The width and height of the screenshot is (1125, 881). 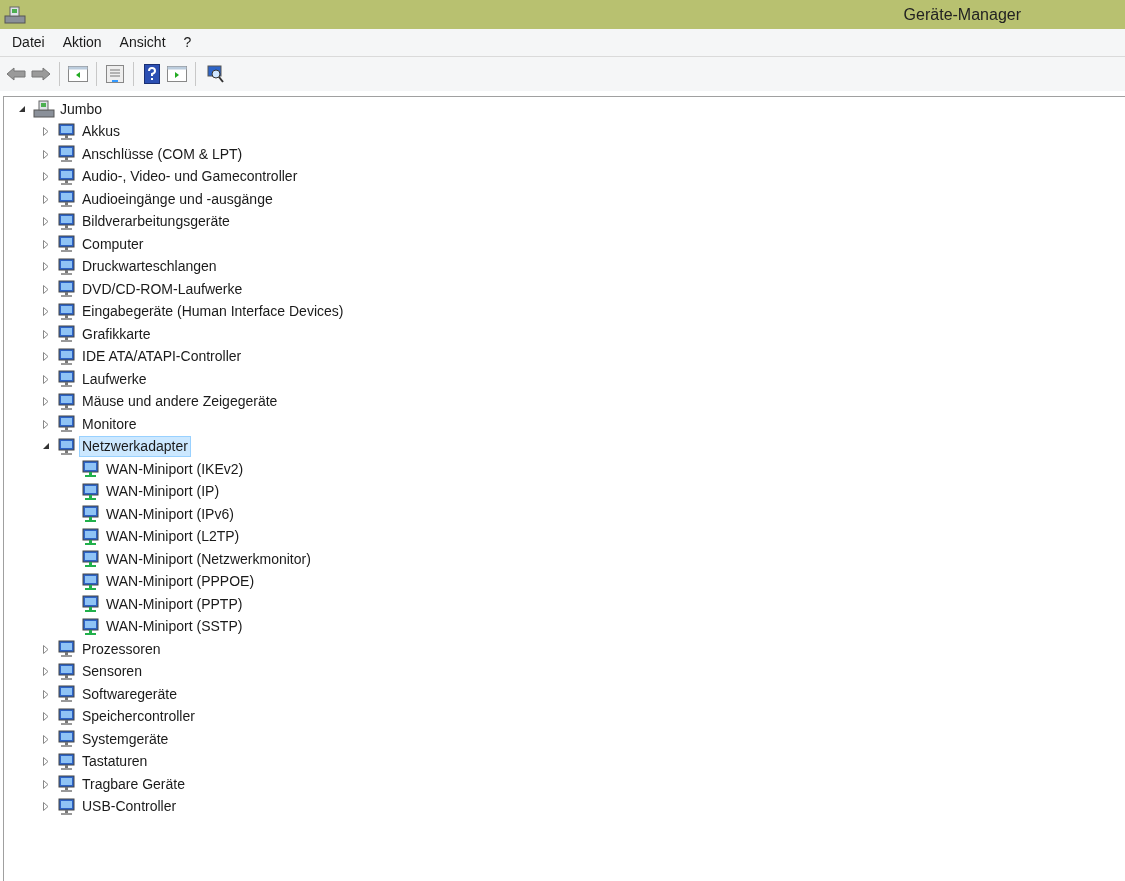 What do you see at coordinates (187, 42) in the screenshot?
I see `menu-item: ?` at bounding box center [187, 42].